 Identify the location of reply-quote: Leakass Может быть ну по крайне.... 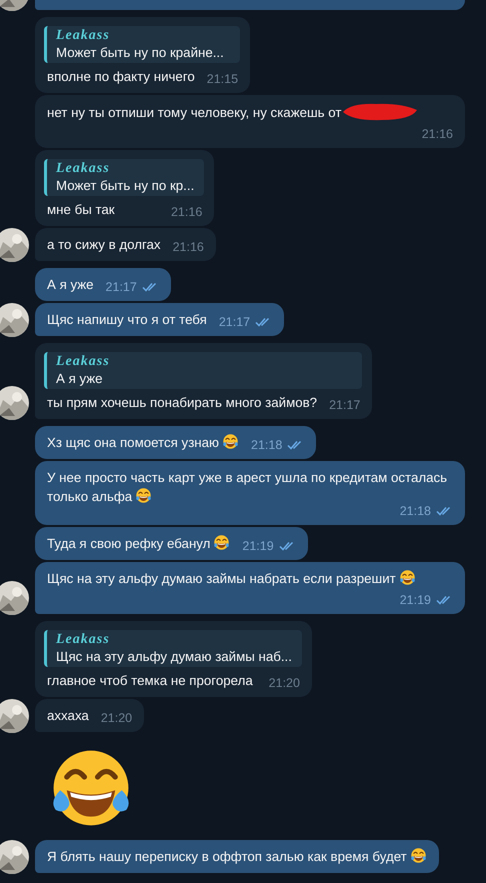
(142, 44).